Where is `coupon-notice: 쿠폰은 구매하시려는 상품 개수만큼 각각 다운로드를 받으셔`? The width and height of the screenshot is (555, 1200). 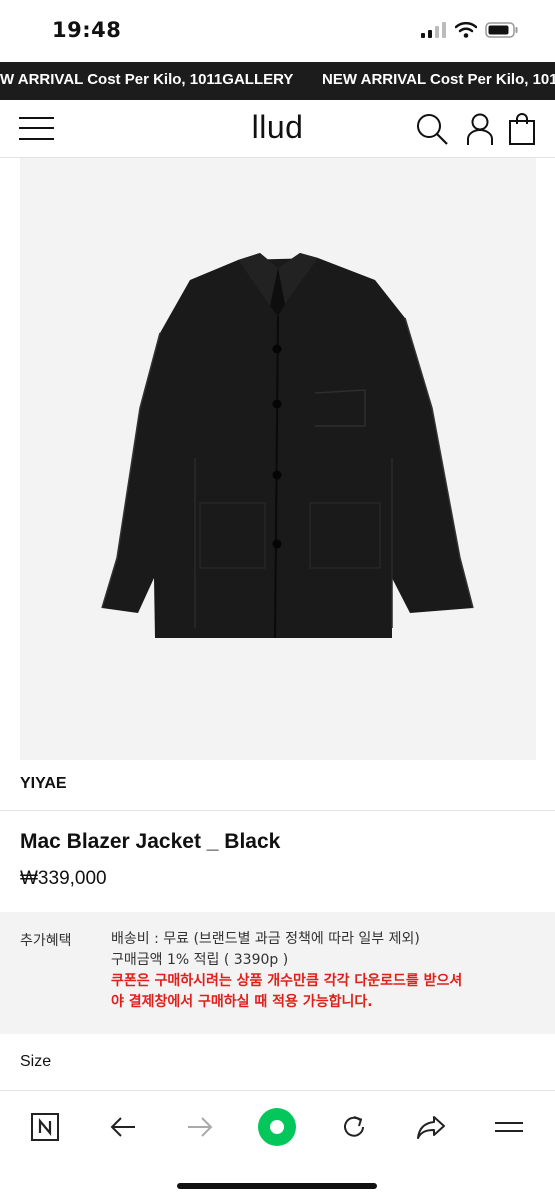
coupon-notice: 쿠폰은 구매하시려는 상품 개수만큼 각각 다운로드를 받으셔 is located at coordinates (287, 981).